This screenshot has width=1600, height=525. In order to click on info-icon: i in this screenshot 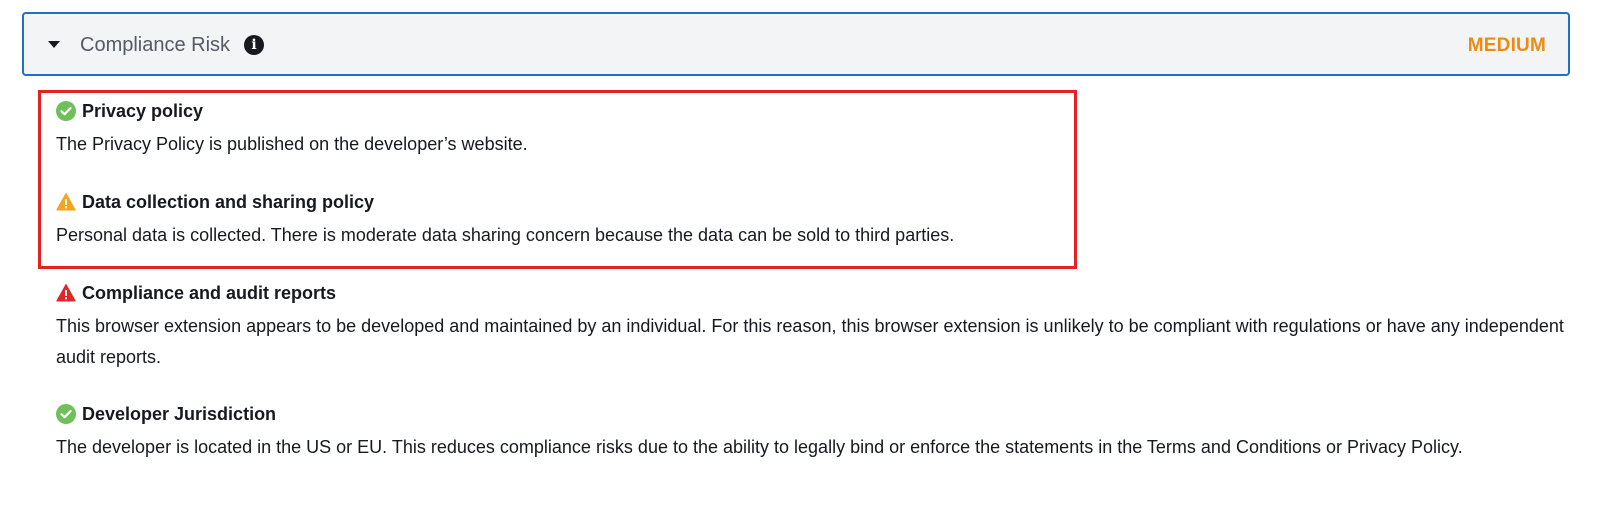, I will do `click(254, 45)`.